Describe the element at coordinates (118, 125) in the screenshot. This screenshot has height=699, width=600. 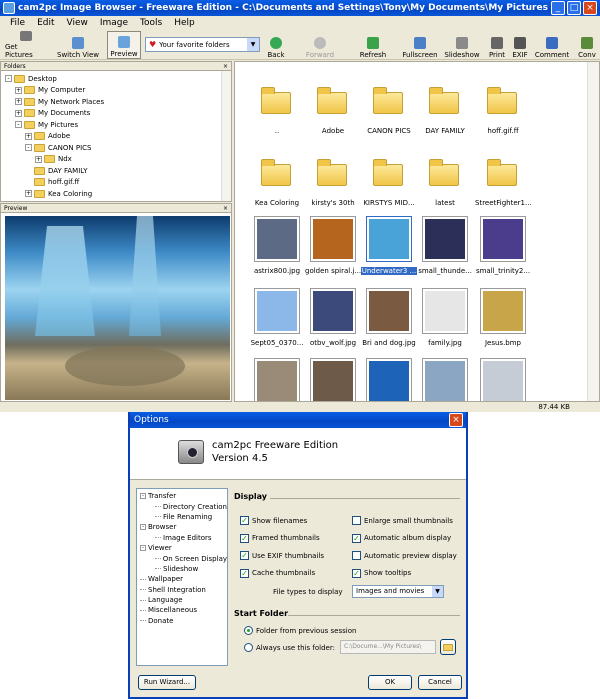
I see `tree-item: - My Pictures` at that location.